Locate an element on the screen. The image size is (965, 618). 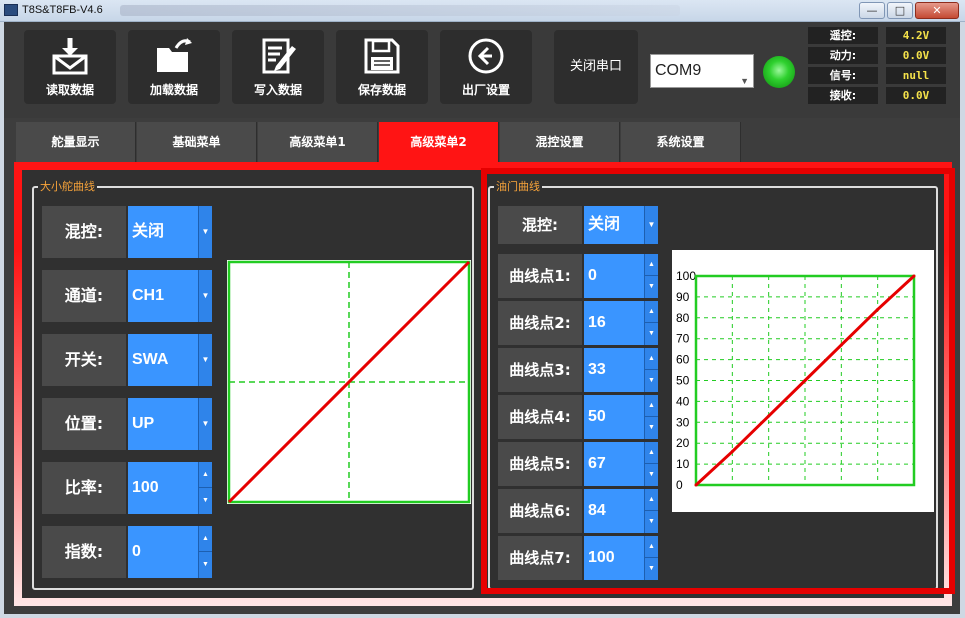
title-bar: T8S&T8FB-V4.6 — □ ✕ is located at coordinates (482, 11).